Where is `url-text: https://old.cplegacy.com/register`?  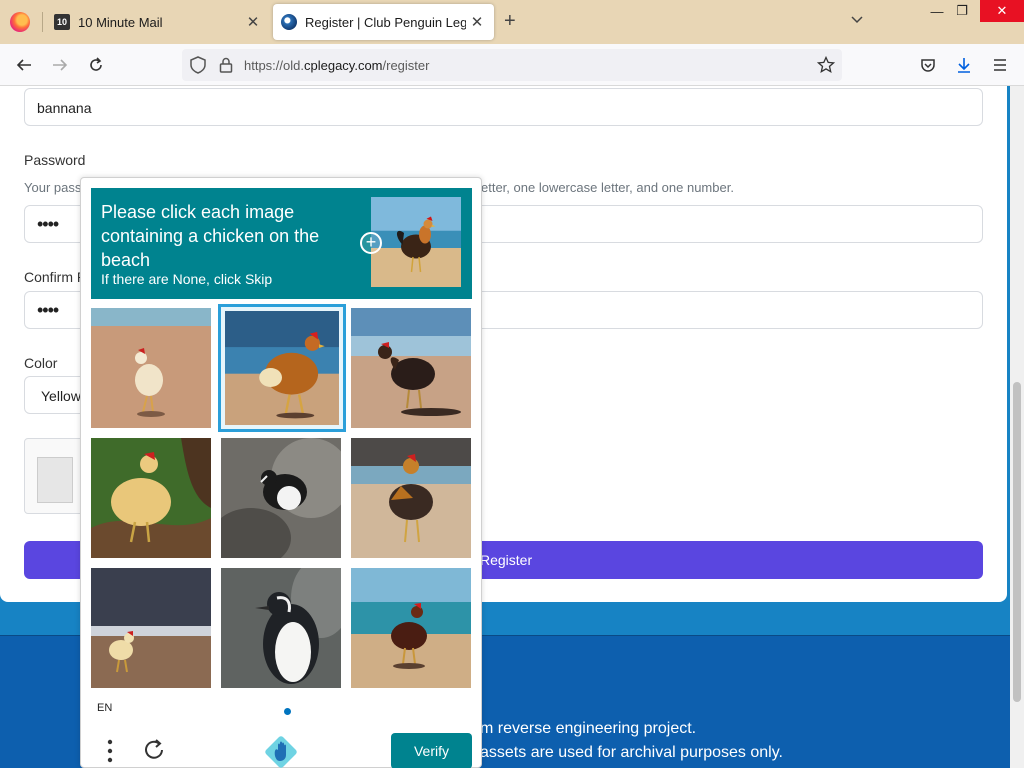 url-text: https://old.cplegacy.com/register is located at coordinates (336, 65).